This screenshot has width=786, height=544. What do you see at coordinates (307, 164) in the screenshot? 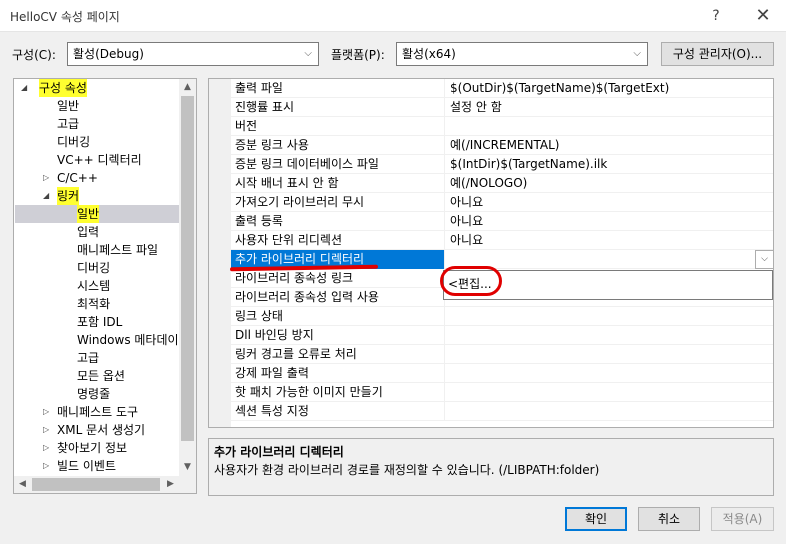
I see `property-name: 증분 링크 데이터베이스 파일` at bounding box center [307, 164].